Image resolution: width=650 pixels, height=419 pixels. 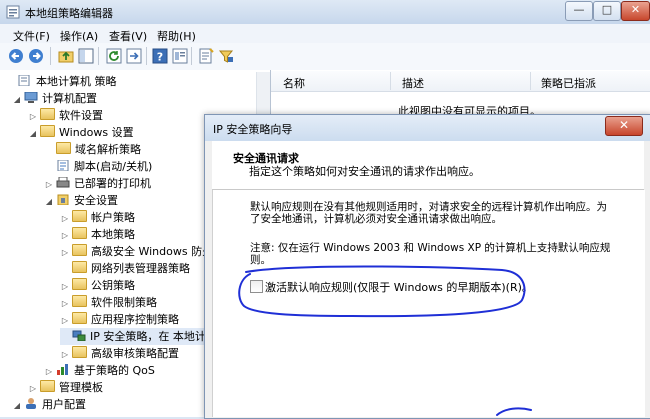 I want to click on close-button: ✕, so click(x=635, y=11).